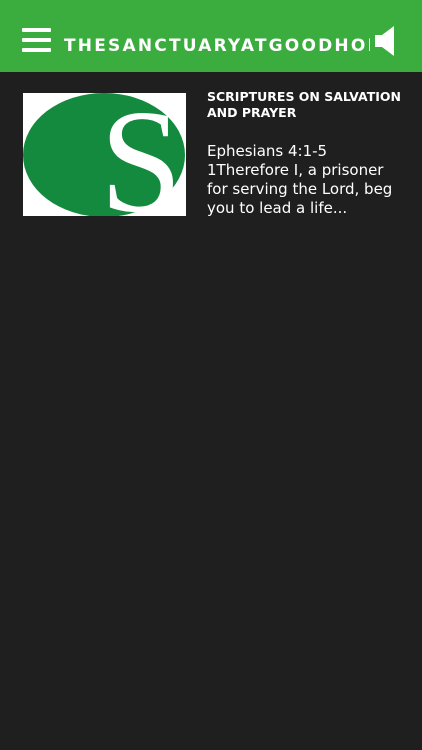 The height and width of the screenshot is (750, 422). I want to click on hamburger-menu-icon, so click(37, 41).